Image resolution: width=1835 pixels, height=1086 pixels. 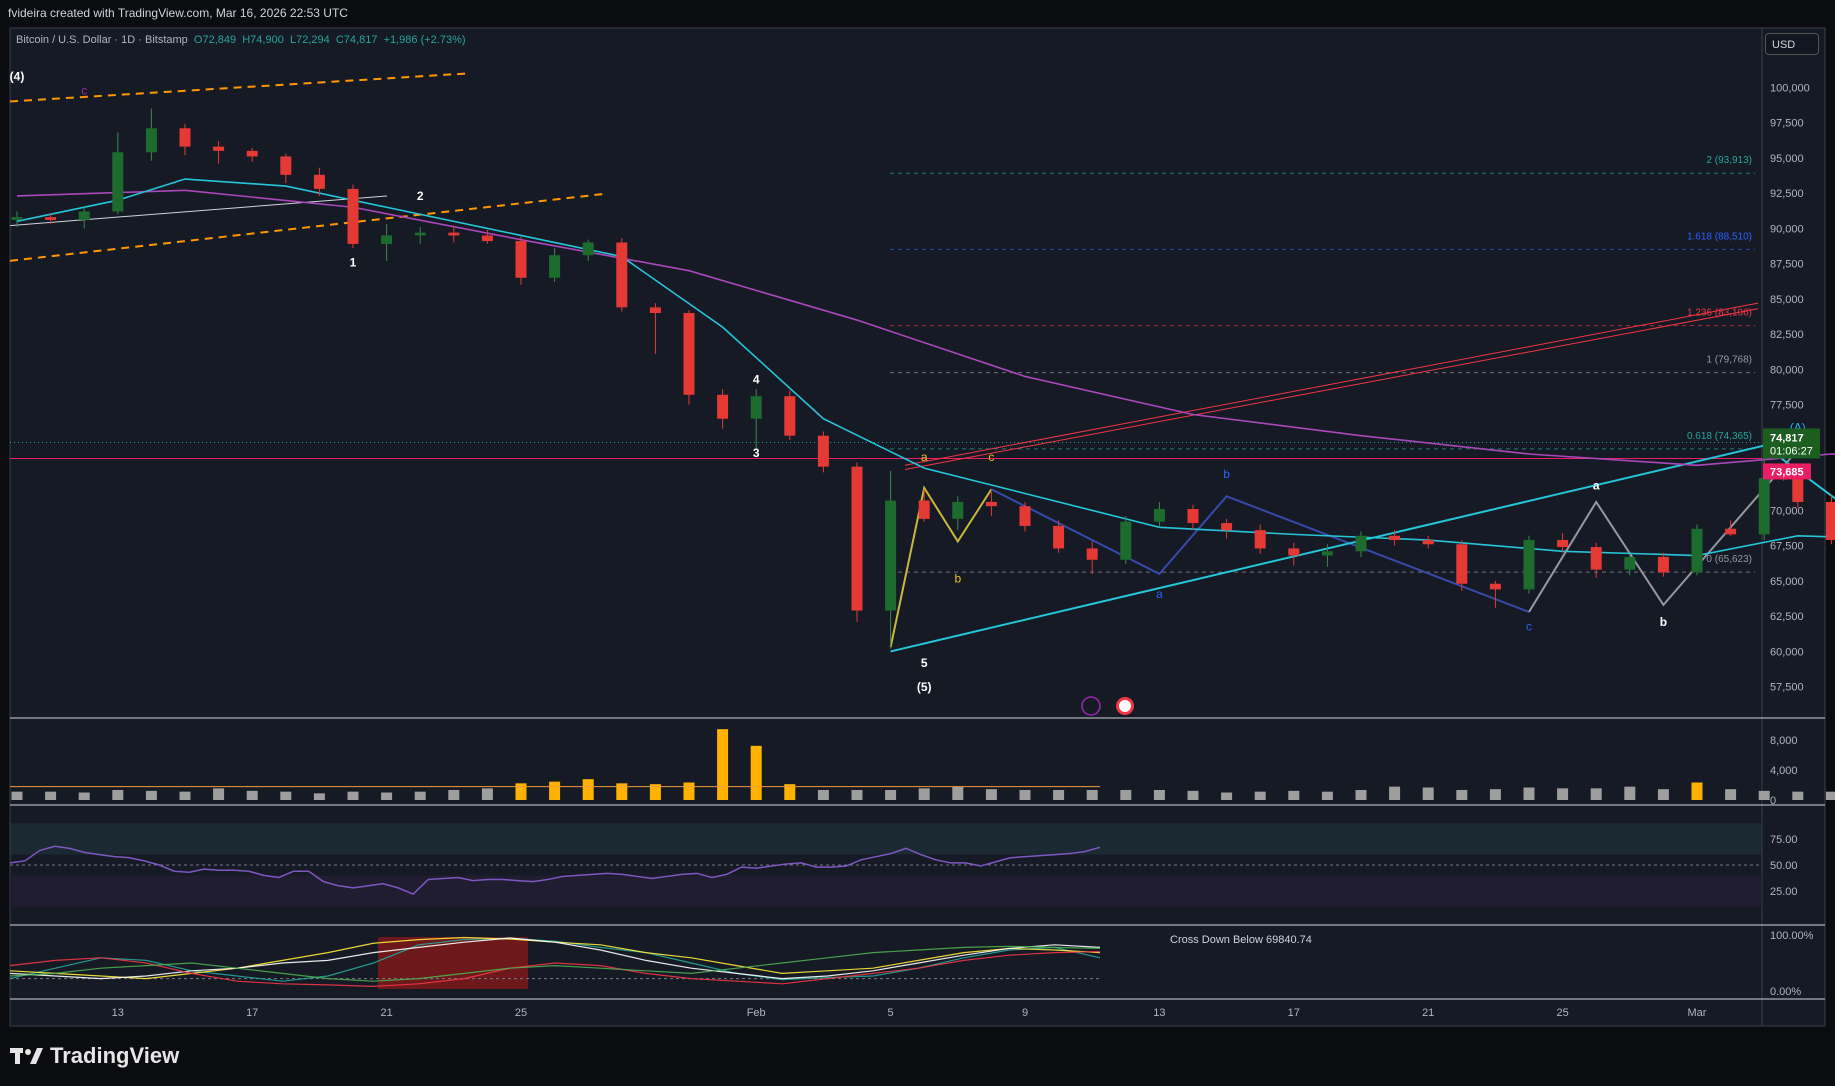 What do you see at coordinates (1787, 652) in the screenshot?
I see `price-tick-label: 60,000` at bounding box center [1787, 652].